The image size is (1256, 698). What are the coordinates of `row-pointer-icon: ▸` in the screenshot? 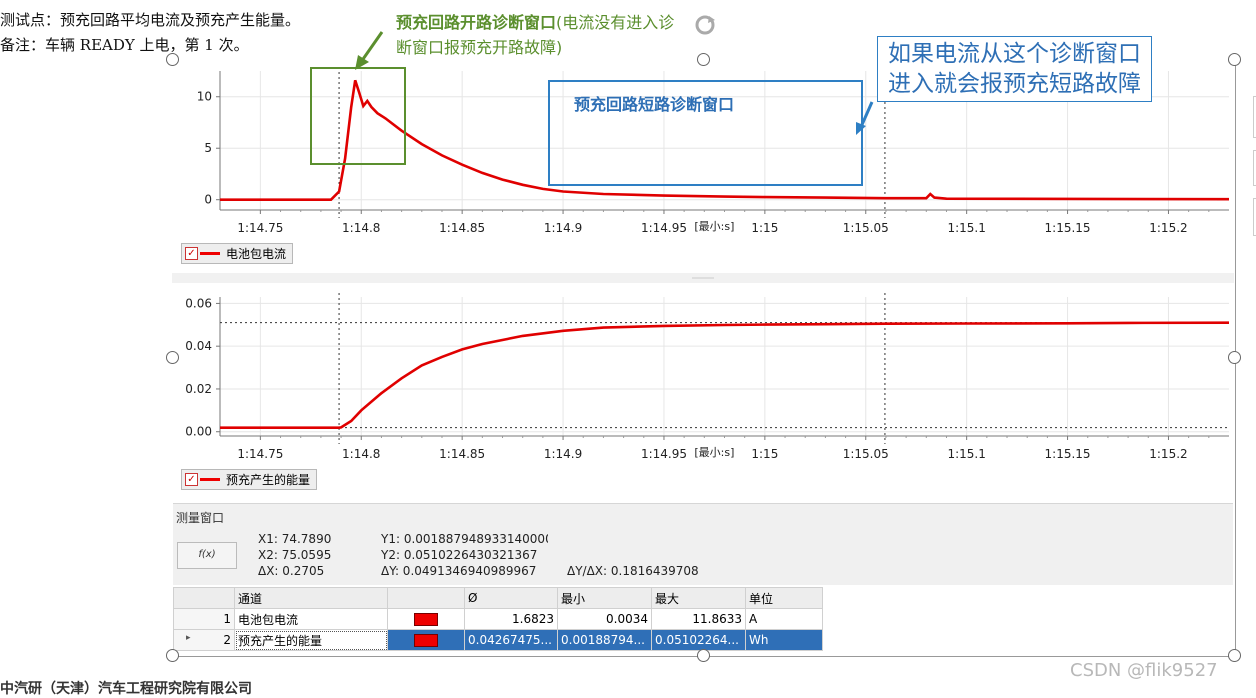 It's located at (188, 638).